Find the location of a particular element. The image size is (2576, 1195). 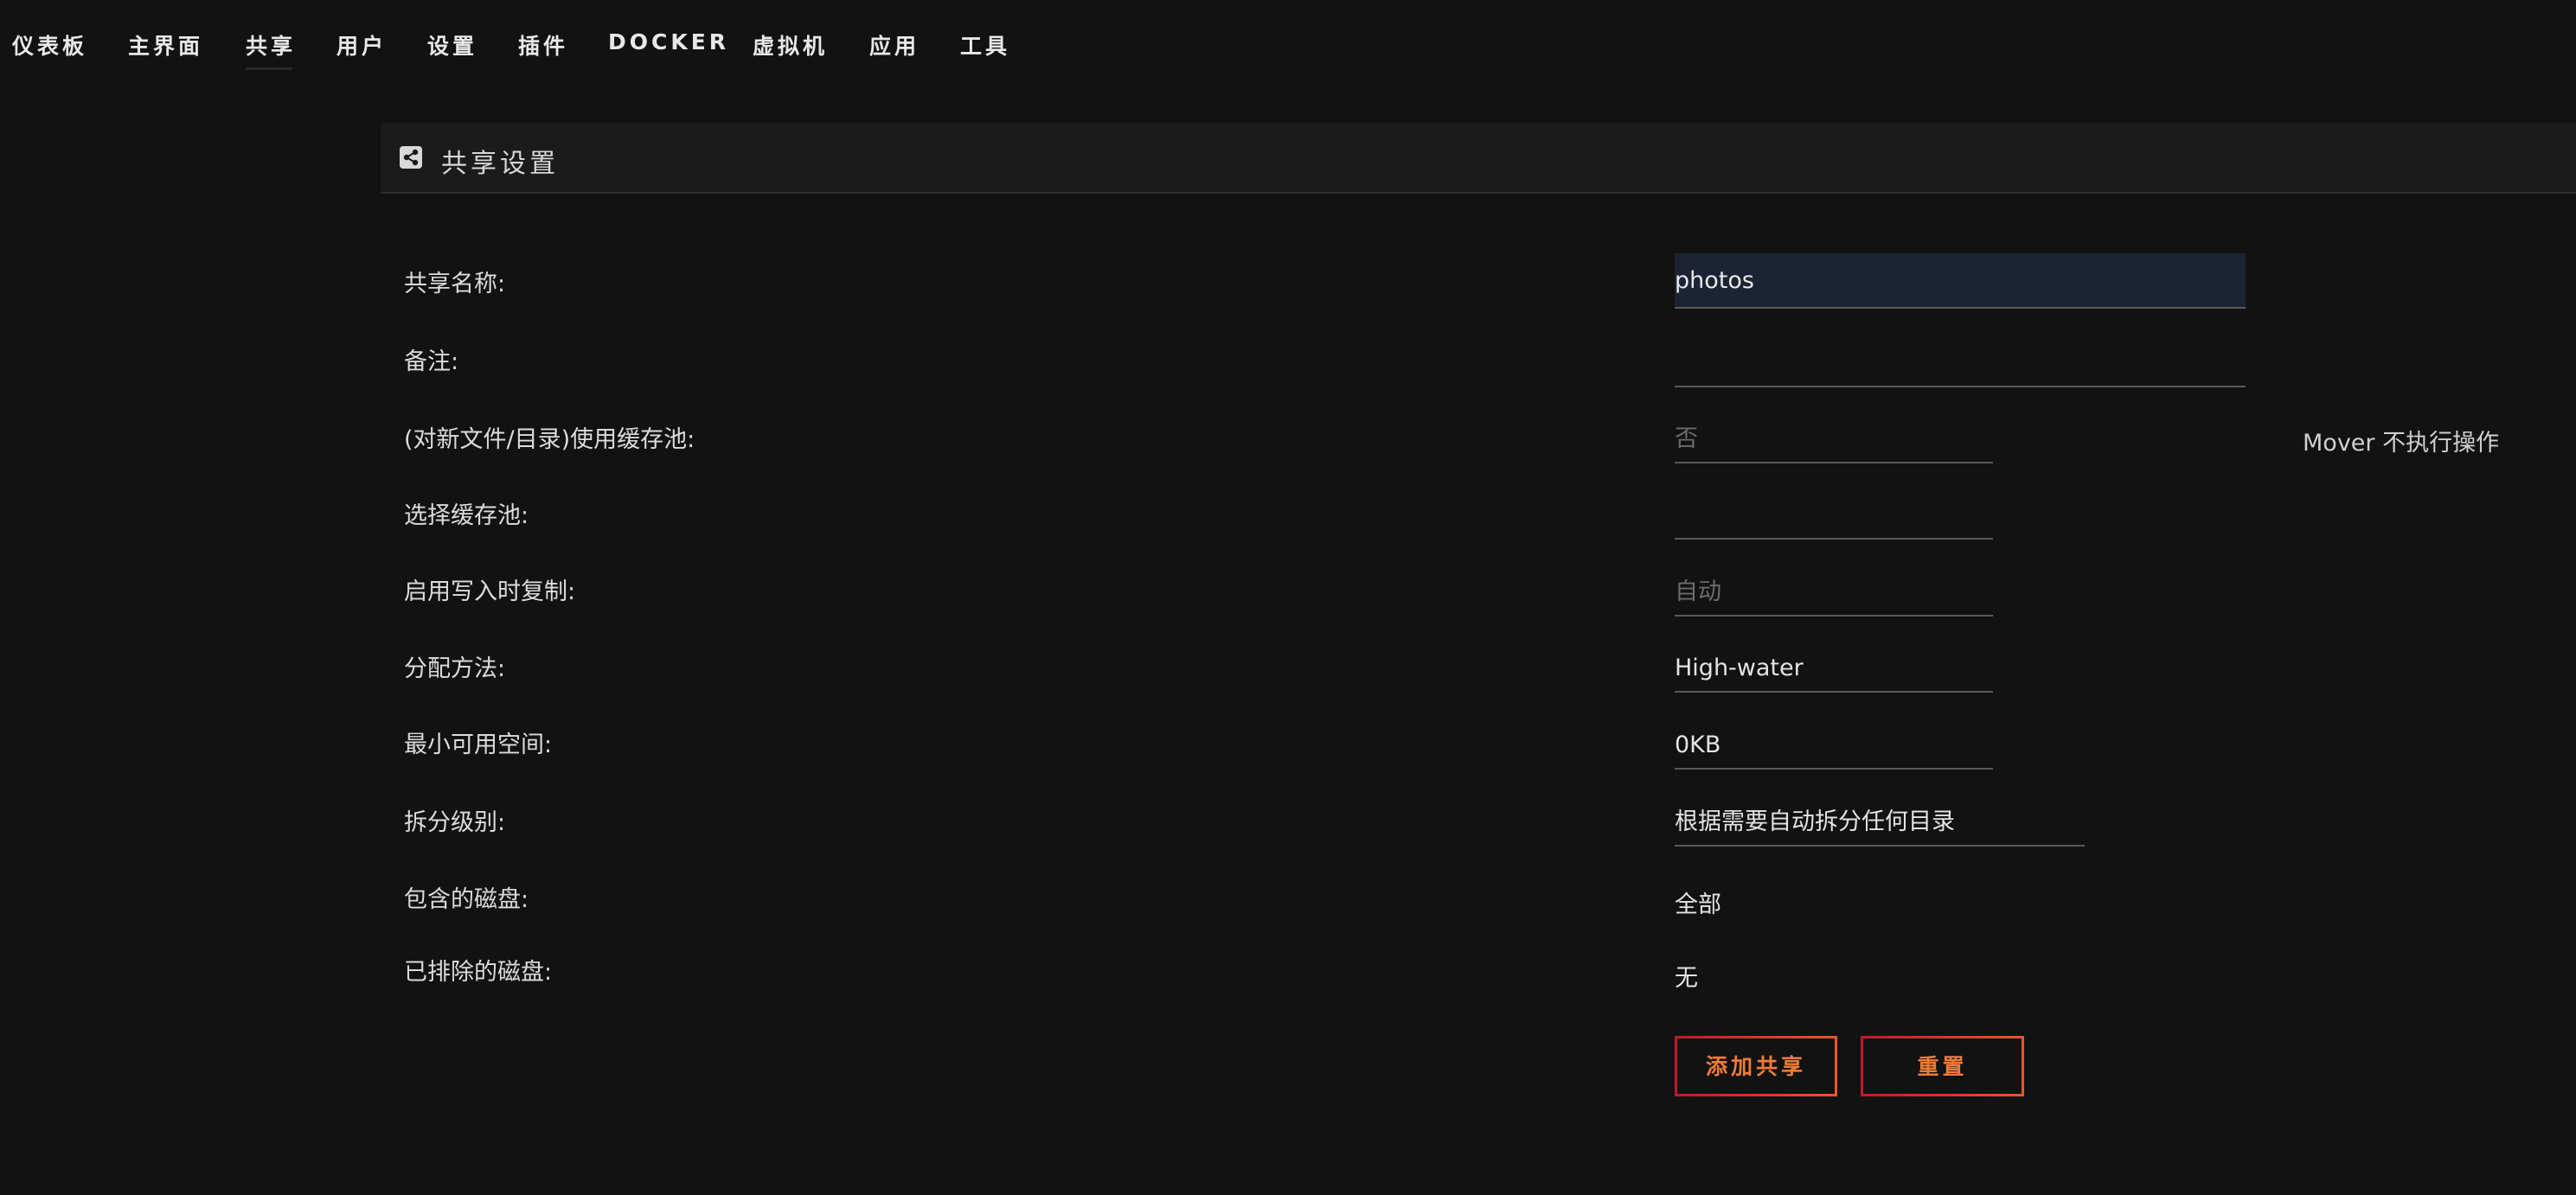

share-icon is located at coordinates (411, 157).